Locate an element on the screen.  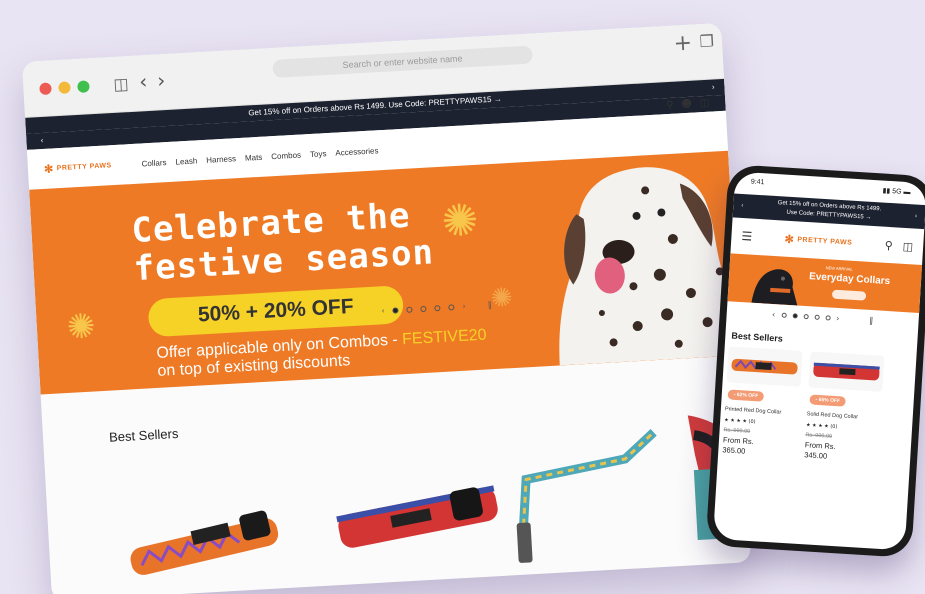
hamburger-menu-icon: ☰ is located at coordinates (747, 236).